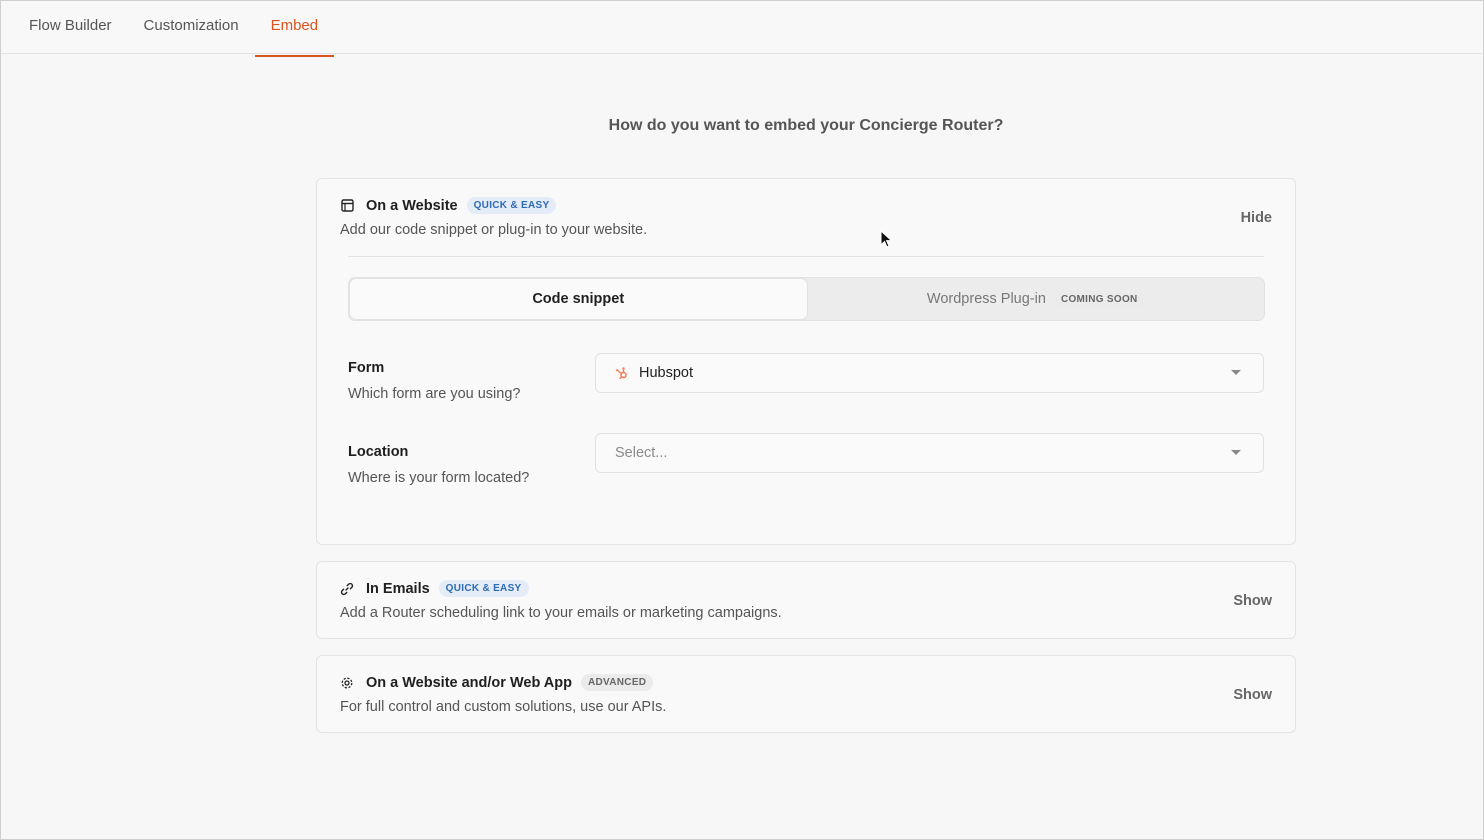 Image resolution: width=1484 pixels, height=840 pixels. Describe the element at coordinates (378, 452) in the screenshot. I see `location-field-label: Location` at that location.